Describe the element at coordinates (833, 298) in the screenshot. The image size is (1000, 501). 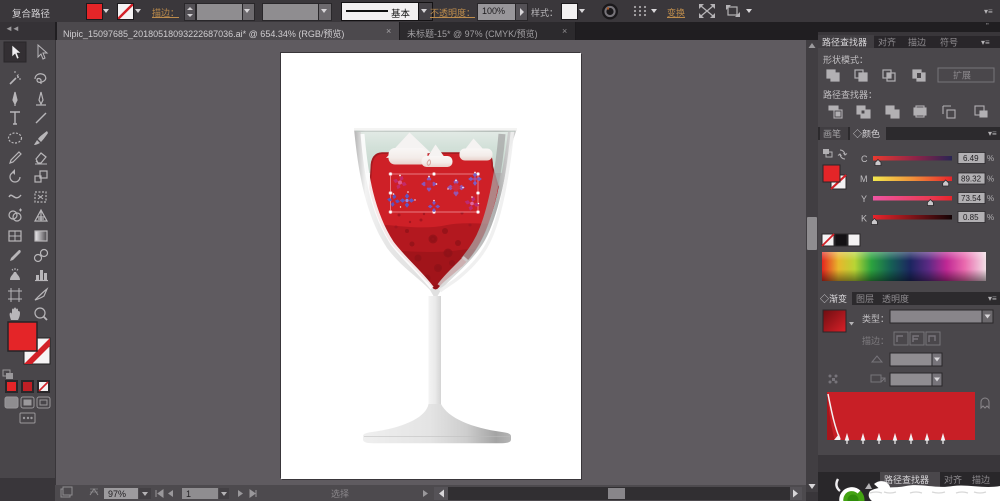
I see `svg-text: ◇渐变` at that location.